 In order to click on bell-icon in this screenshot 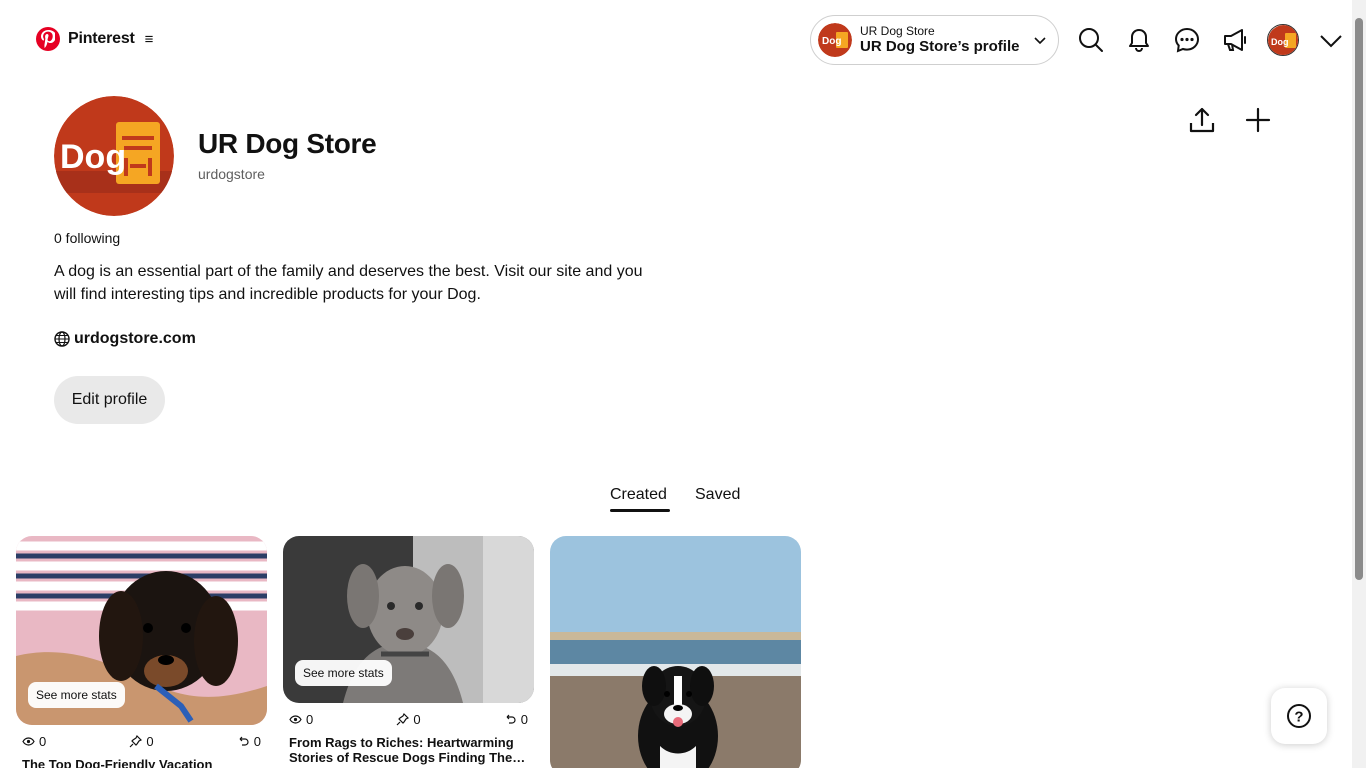, I will do `click(1139, 40)`.